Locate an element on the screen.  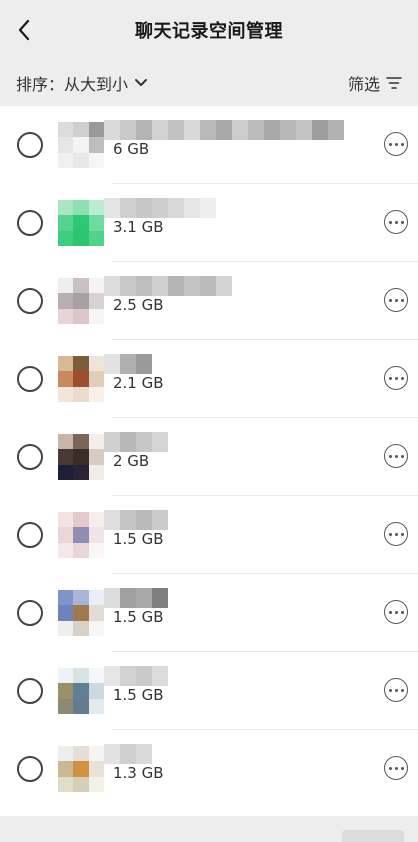
list-item: 3.1 GB is located at coordinates (209, 223).